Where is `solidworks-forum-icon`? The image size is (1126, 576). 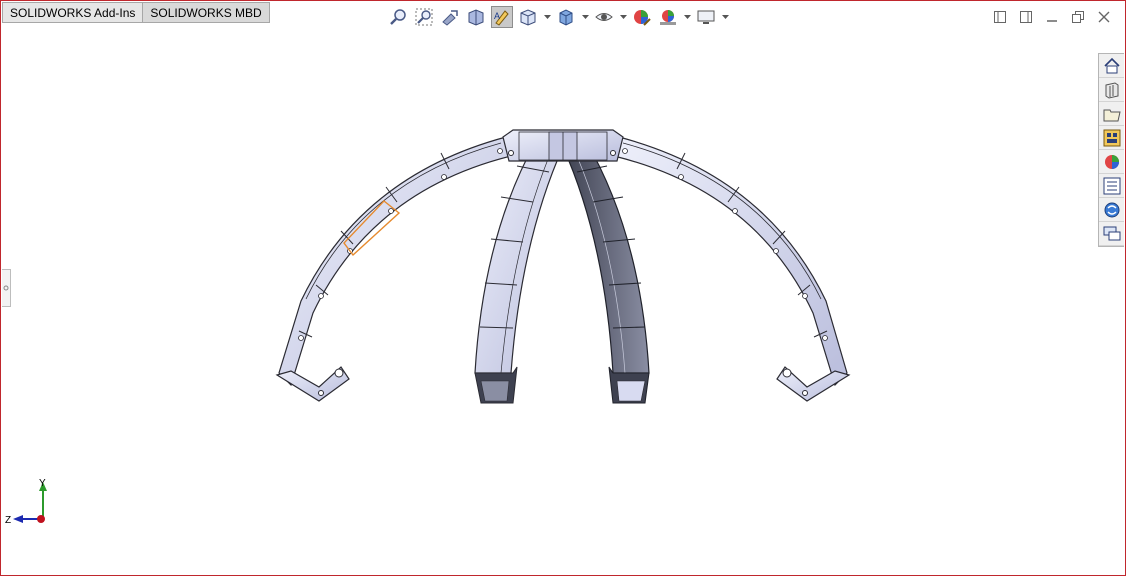
solidworks-forum-icon is located at coordinates (1111, 210).